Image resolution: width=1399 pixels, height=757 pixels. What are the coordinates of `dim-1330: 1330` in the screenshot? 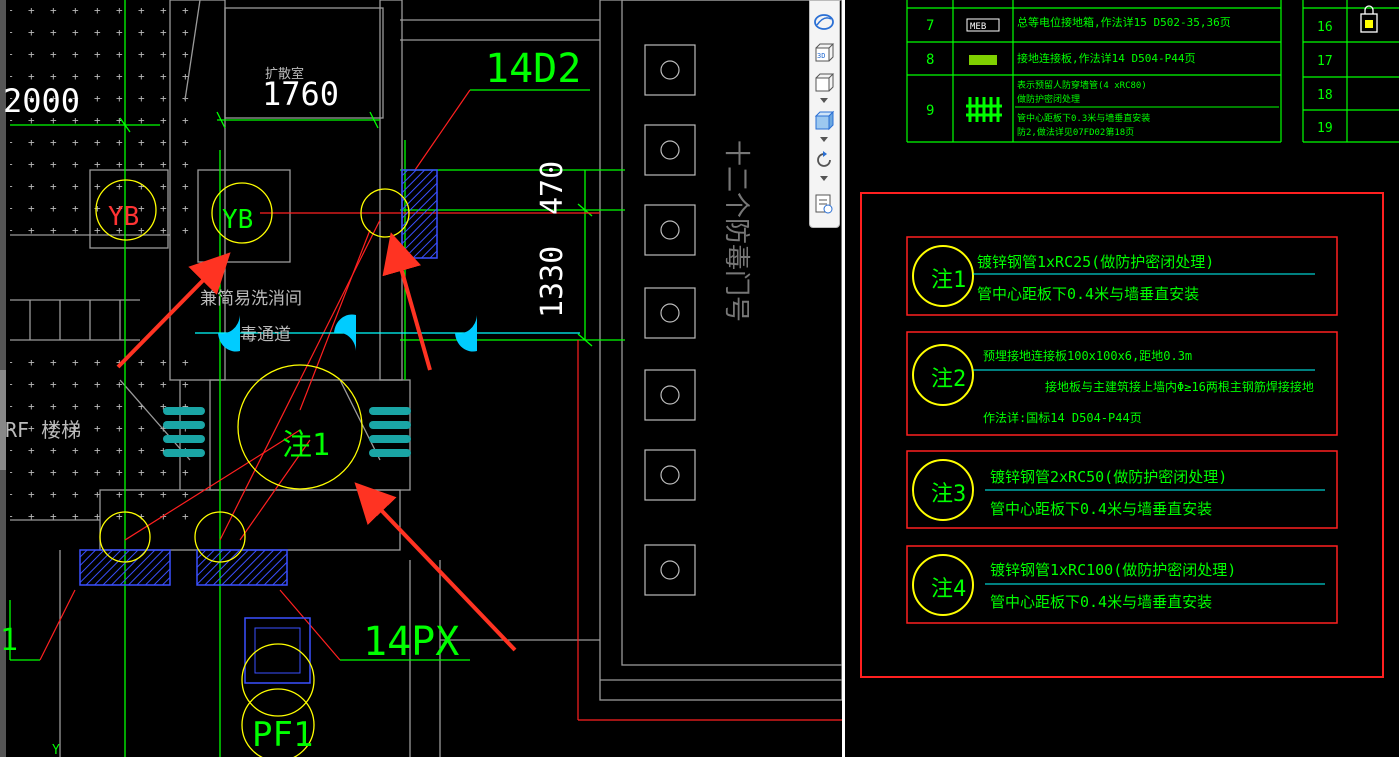 It's located at (552, 282).